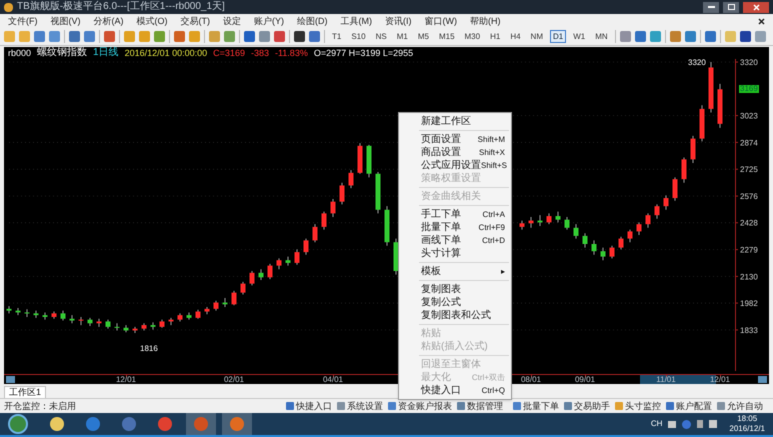  What do you see at coordinates (495, 36) in the screenshot?
I see `timeframe-button: H1` at bounding box center [495, 36].